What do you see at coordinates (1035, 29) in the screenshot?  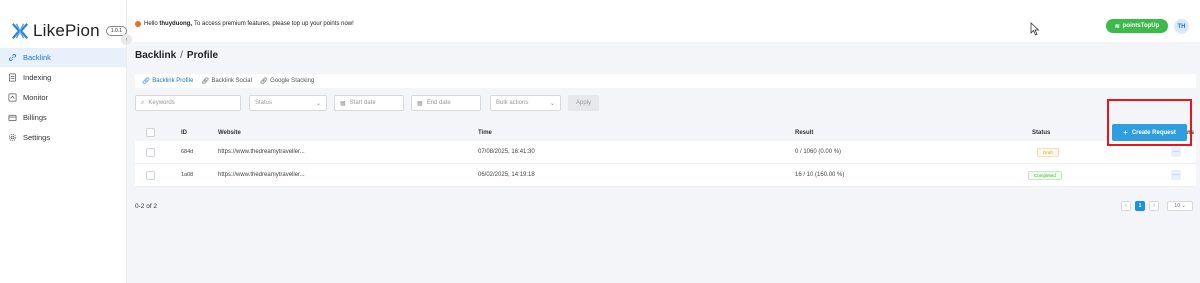 I see `mouse-cursor-icon` at bounding box center [1035, 29].